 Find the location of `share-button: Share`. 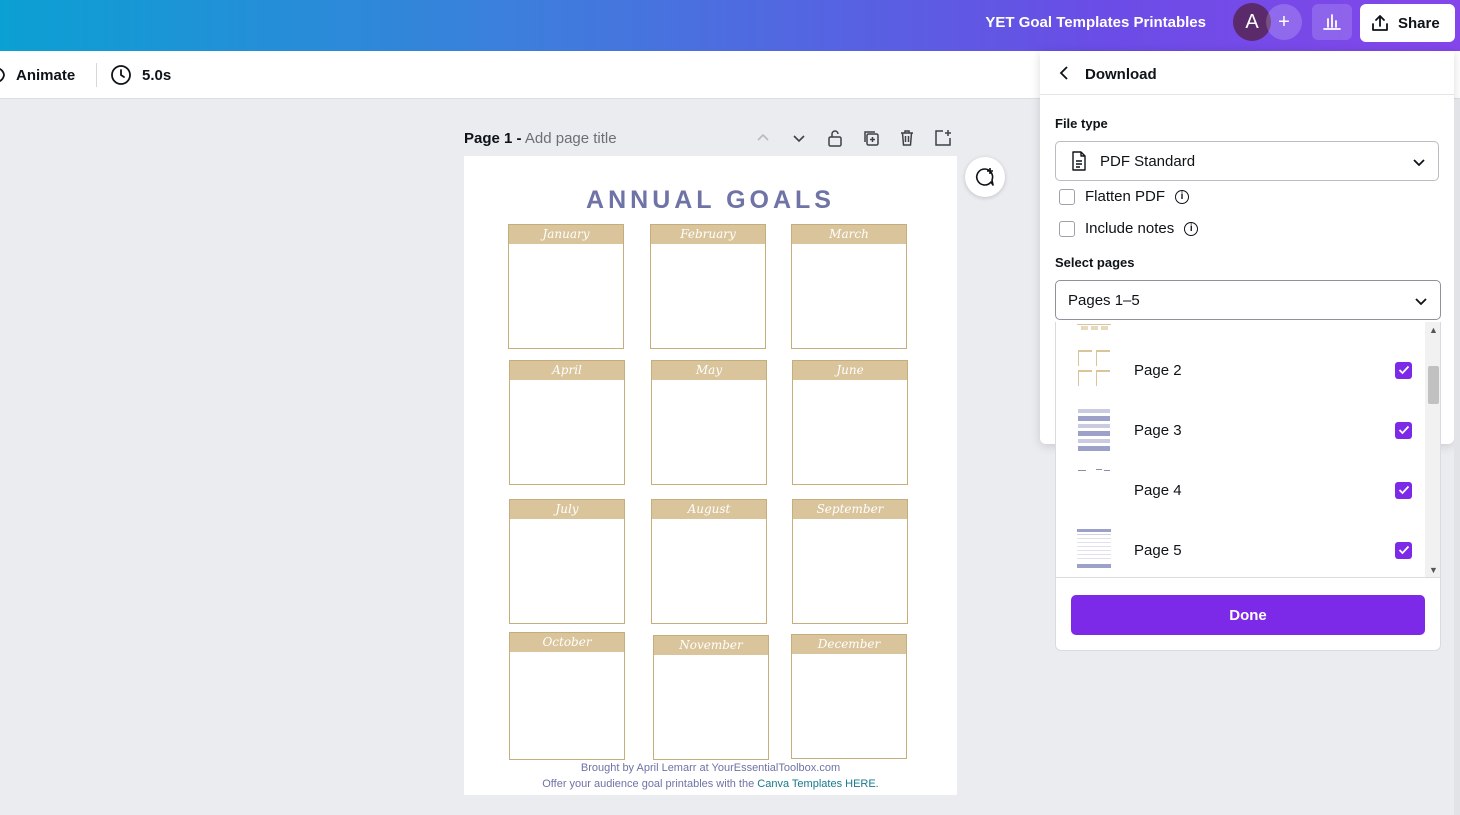

share-button: Share is located at coordinates (1407, 23).